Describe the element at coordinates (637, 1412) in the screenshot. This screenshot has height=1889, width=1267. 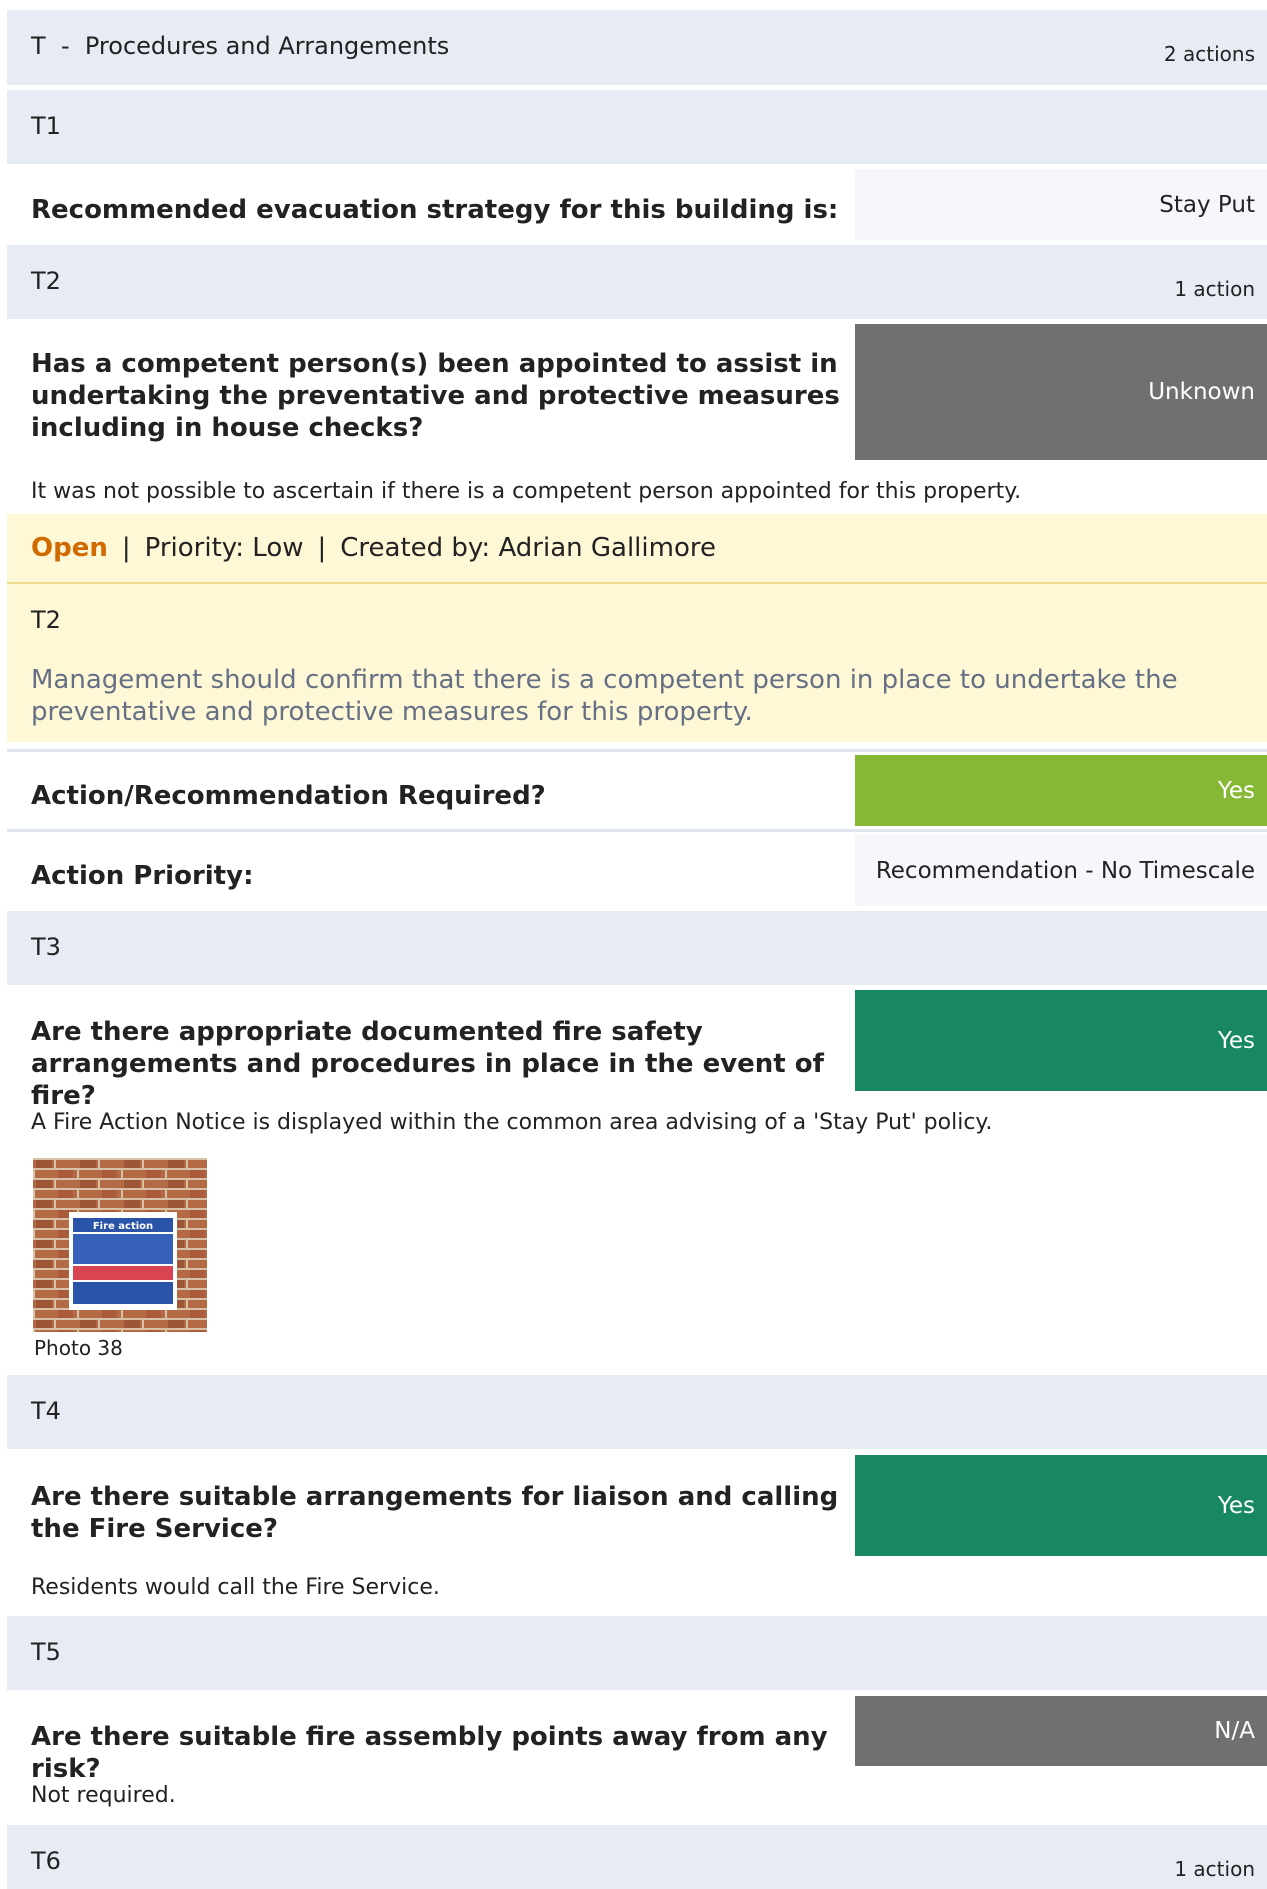
I see `question-header-t4: T4` at that location.